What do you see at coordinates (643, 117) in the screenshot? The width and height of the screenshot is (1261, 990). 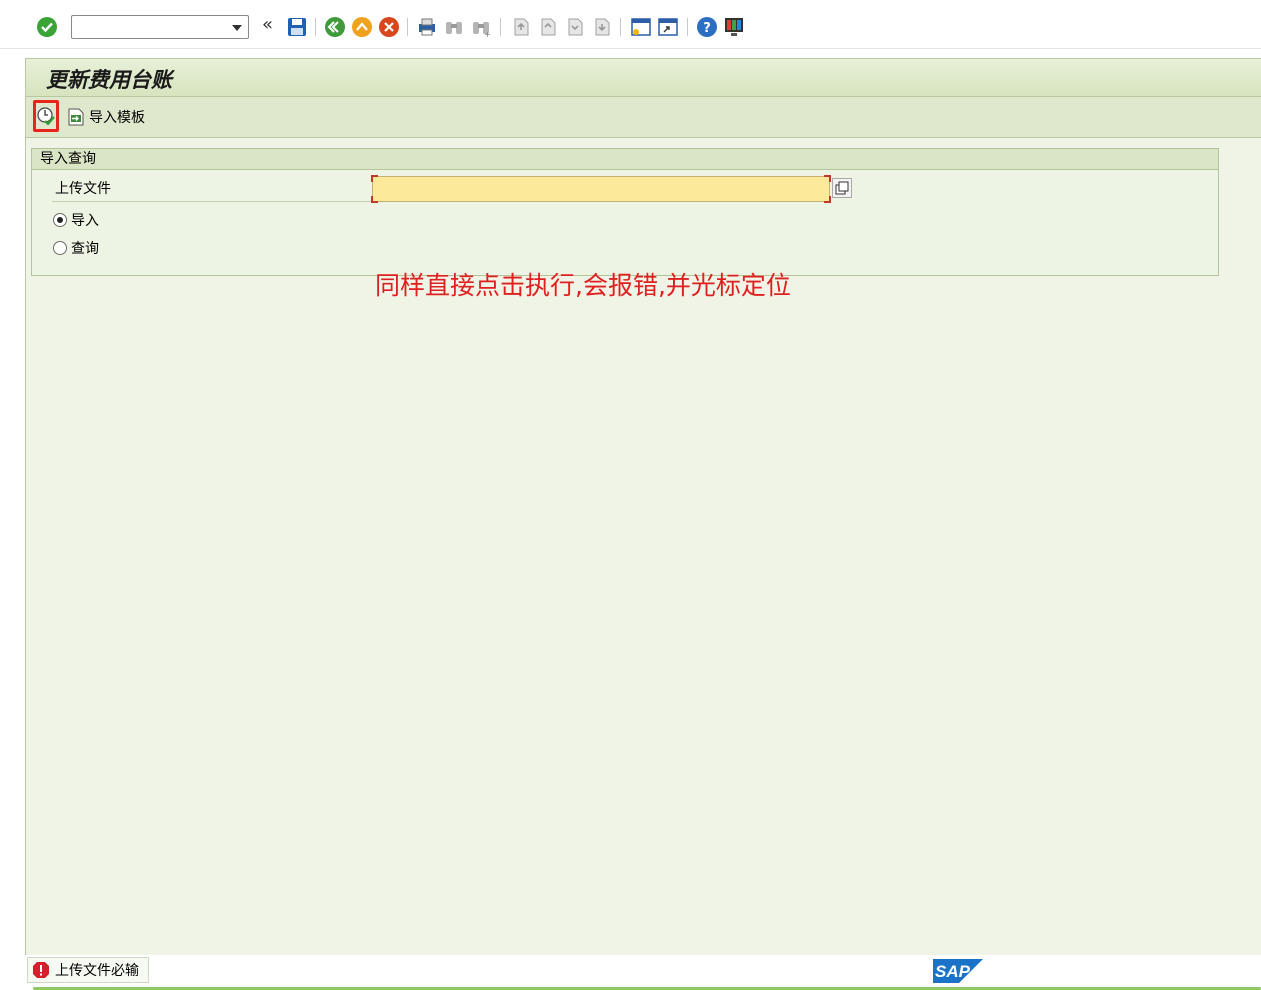 I see `application-toolbar: 导入模板` at bounding box center [643, 117].